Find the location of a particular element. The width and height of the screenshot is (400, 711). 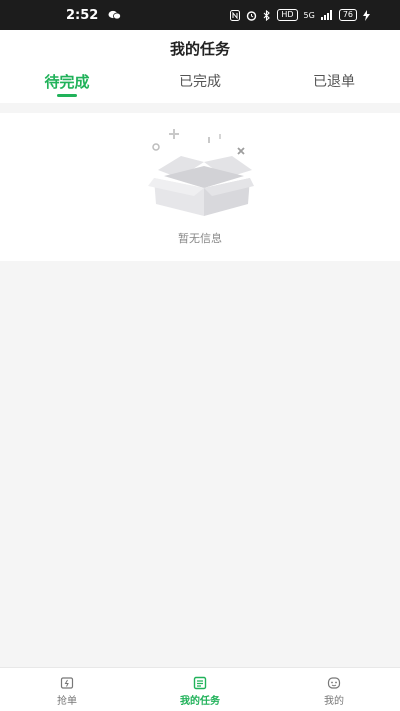

nav-grab-order-label: 抢单 is located at coordinates (67, 701).